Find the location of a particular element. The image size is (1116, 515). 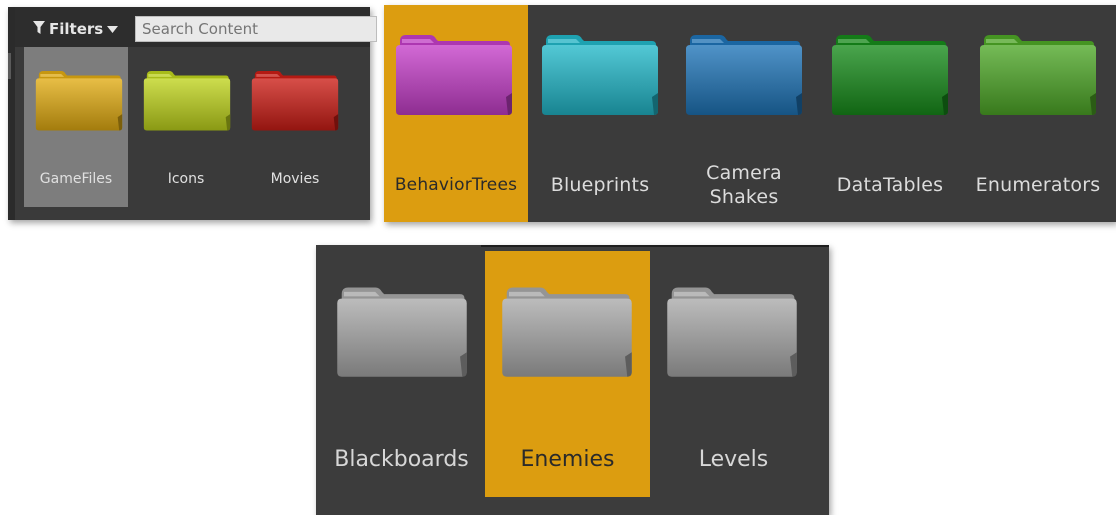

folder-tile-icons: Icons is located at coordinates (186, 127).